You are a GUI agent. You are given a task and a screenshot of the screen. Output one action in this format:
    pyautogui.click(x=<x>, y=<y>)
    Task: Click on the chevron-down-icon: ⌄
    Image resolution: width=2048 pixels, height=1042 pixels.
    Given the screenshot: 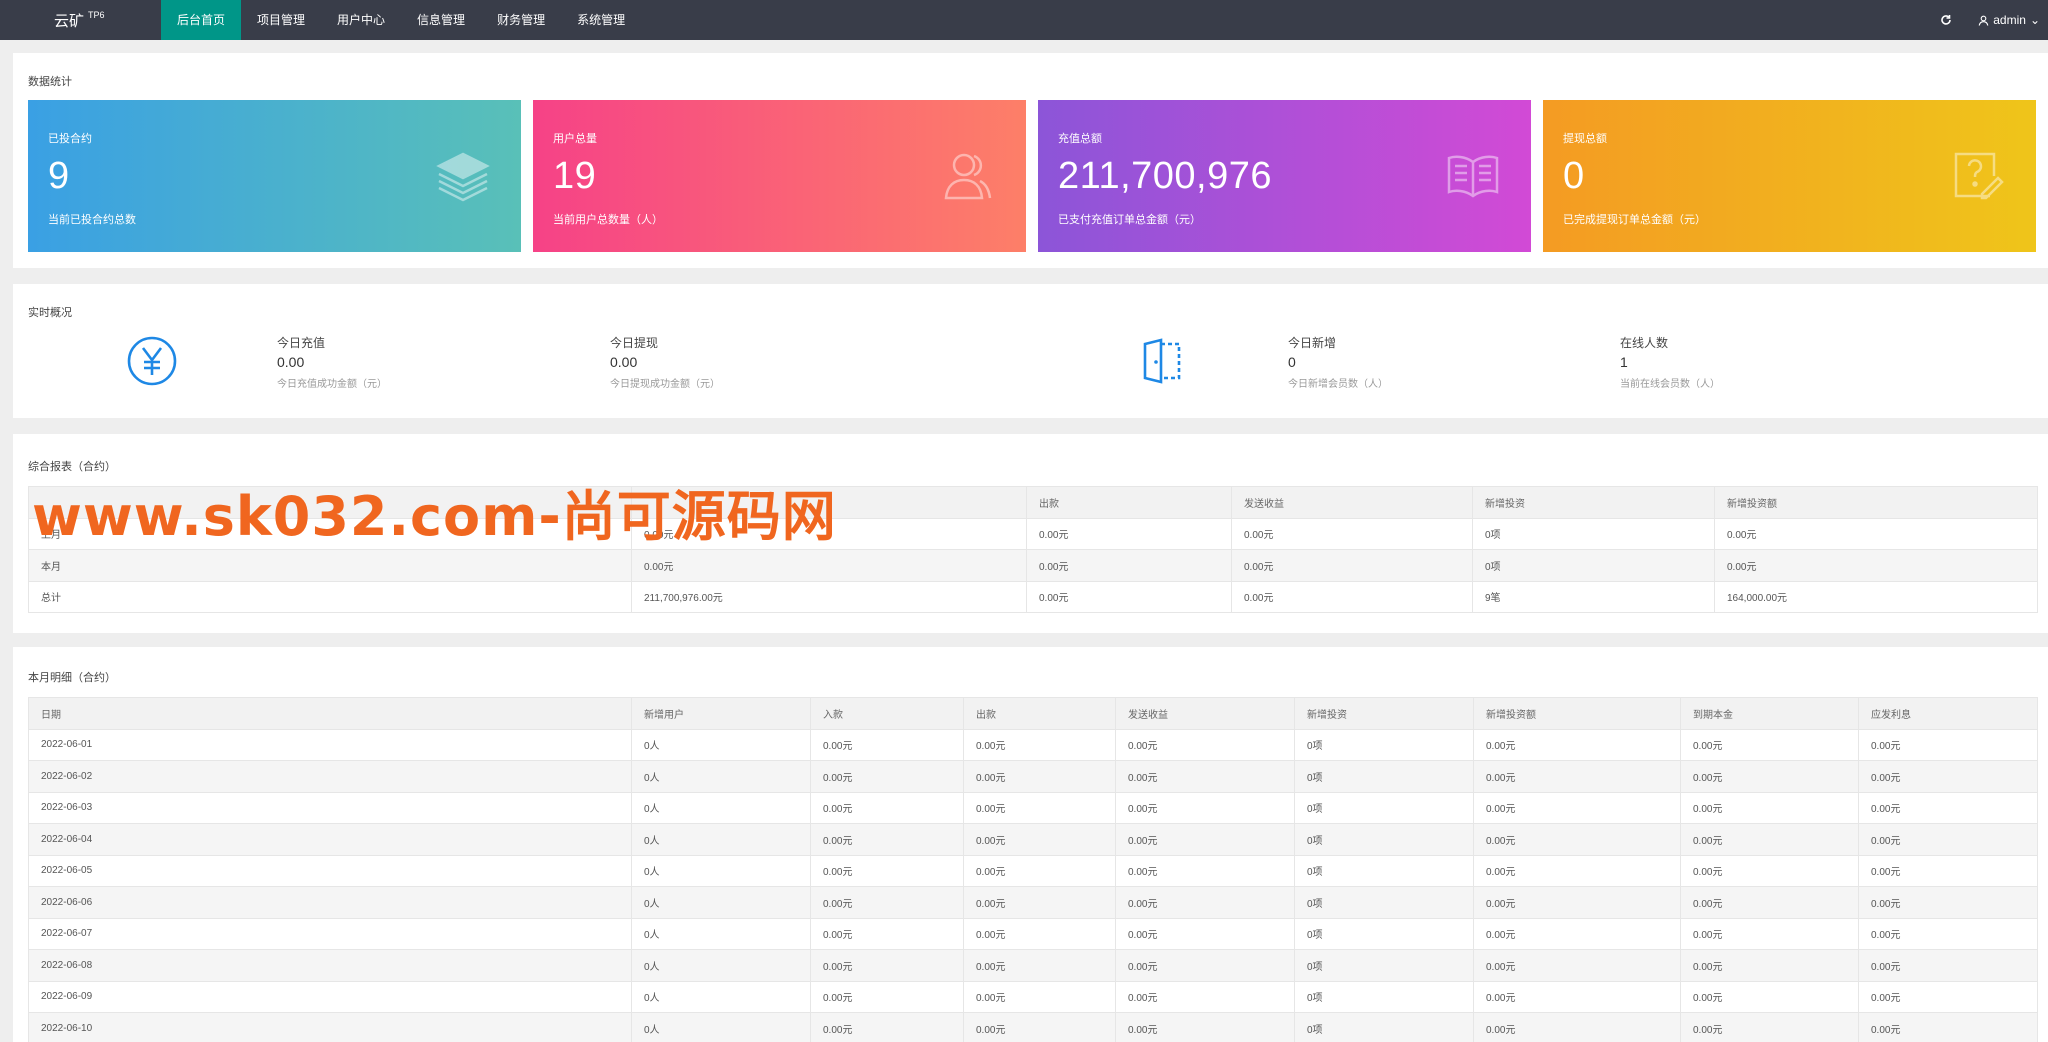 What is the action you would take?
    pyautogui.click(x=2034, y=20)
    